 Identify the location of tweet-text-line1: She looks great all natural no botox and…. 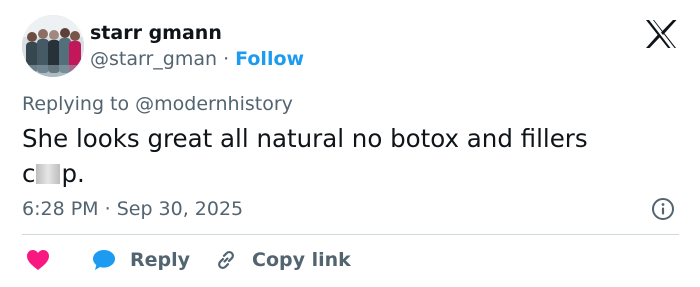
(305, 138).